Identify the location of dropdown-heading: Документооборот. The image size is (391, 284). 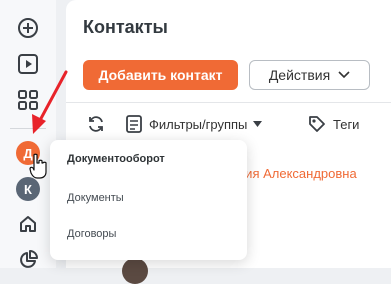
(116, 159).